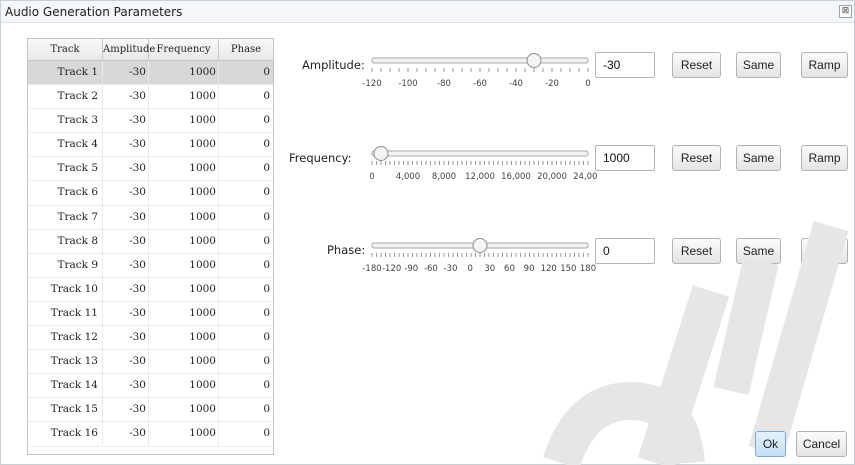 The width and height of the screenshot is (855, 465). I want to click on table-row: Track 2 -30 1000 0, so click(150, 97).